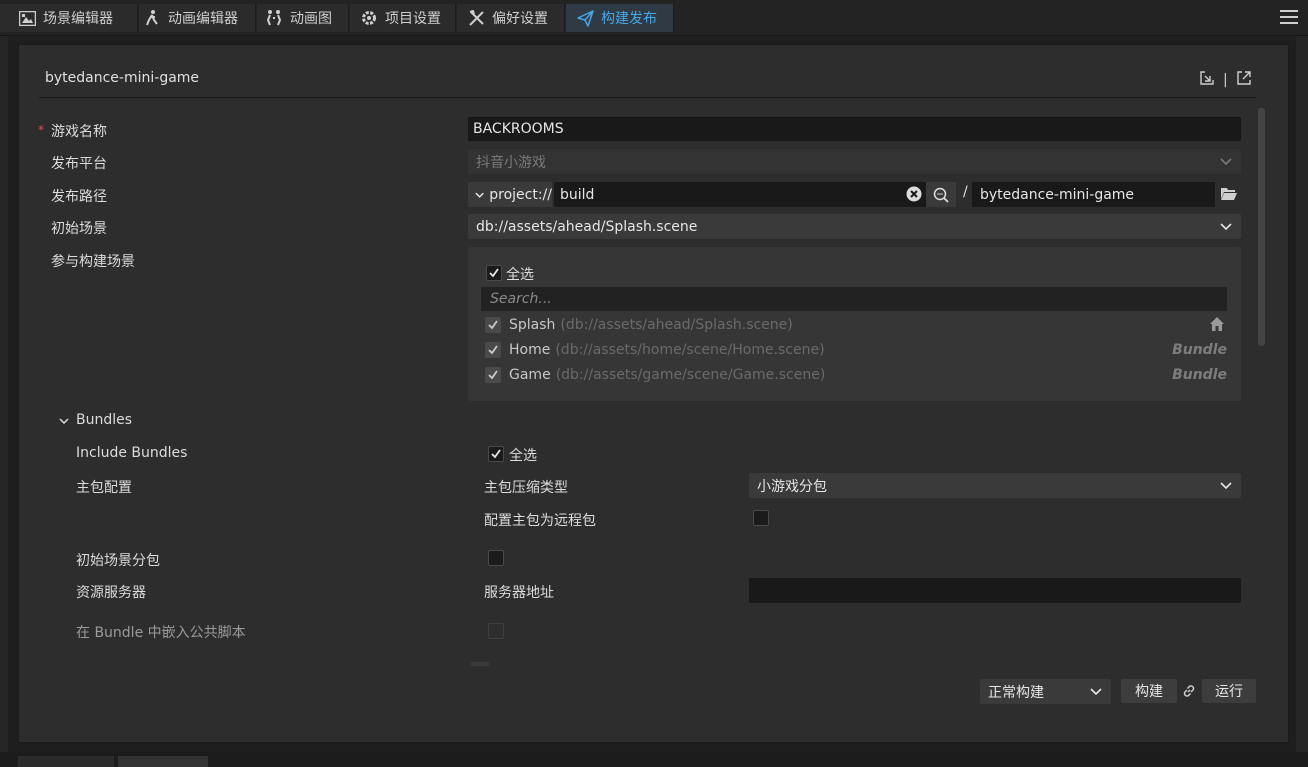 The height and width of the screenshot is (767, 1308). I want to click on tools-icon, so click(476, 18).